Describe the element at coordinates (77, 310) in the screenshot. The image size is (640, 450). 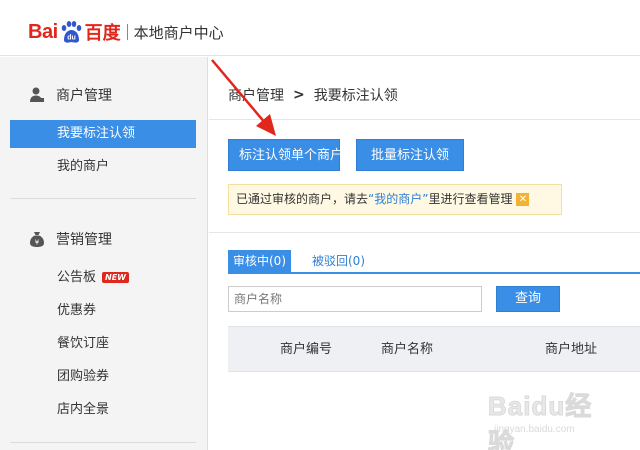
I see `sidebar-item-coupons-label: 优惠券` at that location.